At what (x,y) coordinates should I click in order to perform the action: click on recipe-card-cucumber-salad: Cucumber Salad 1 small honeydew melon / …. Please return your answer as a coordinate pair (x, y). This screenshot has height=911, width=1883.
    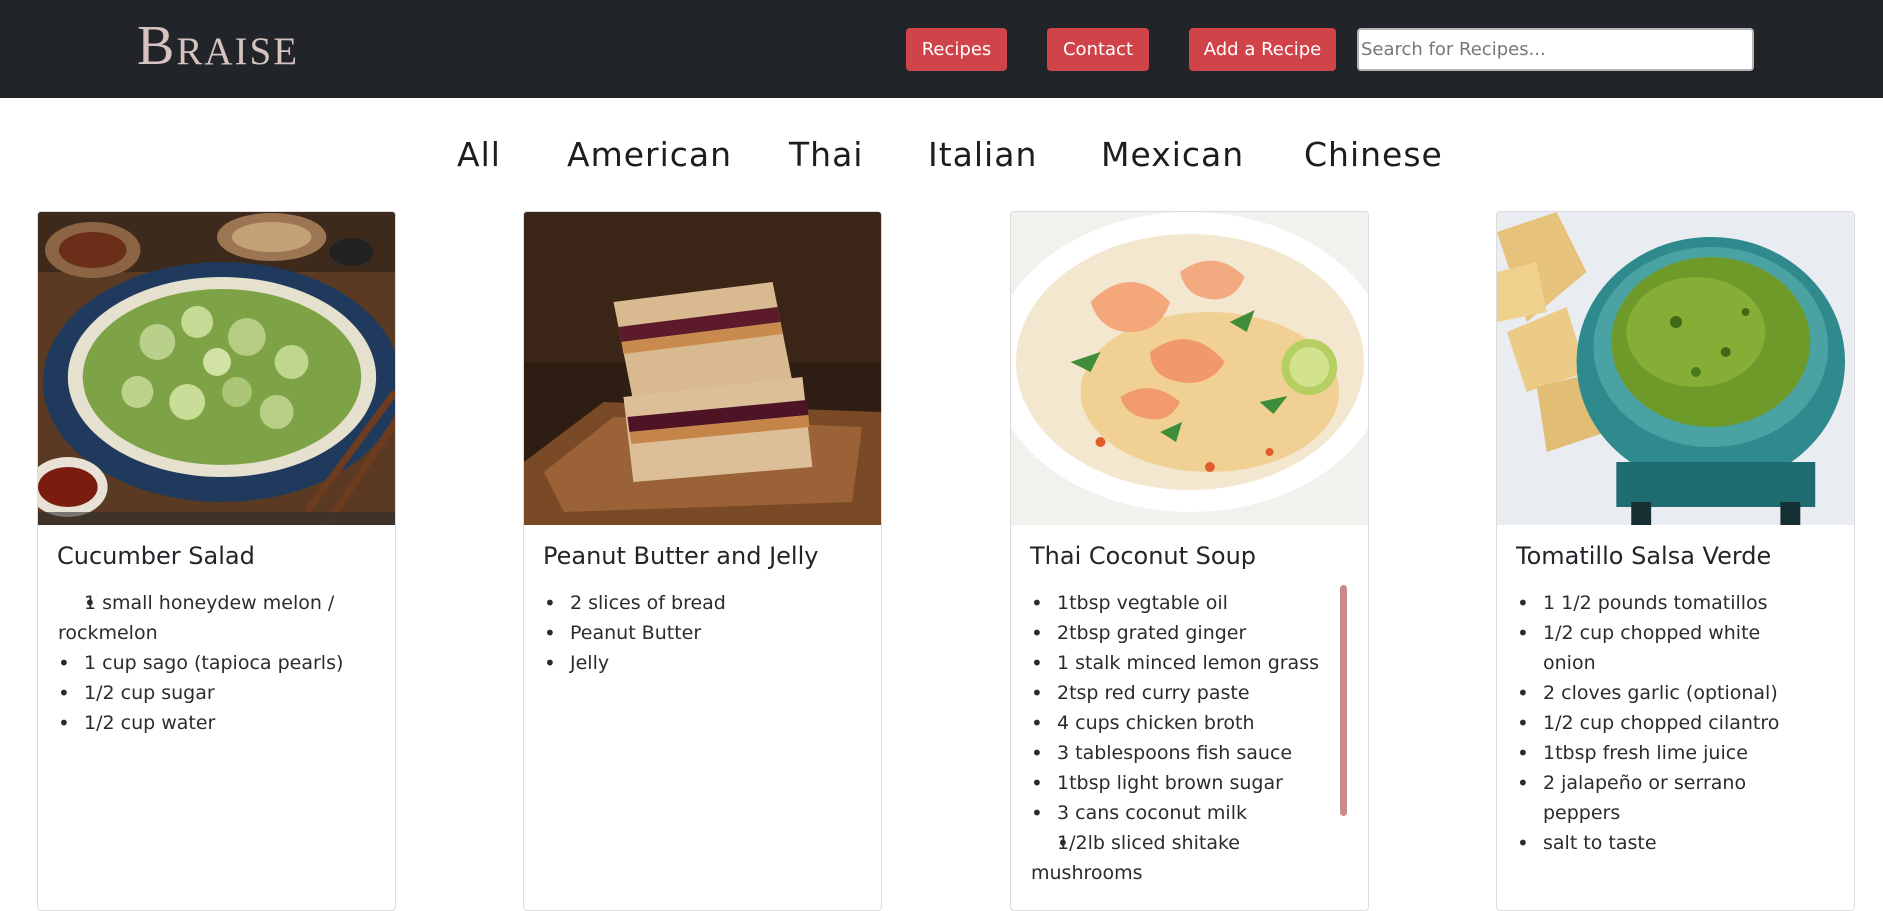
    Looking at the image, I should click on (216, 561).